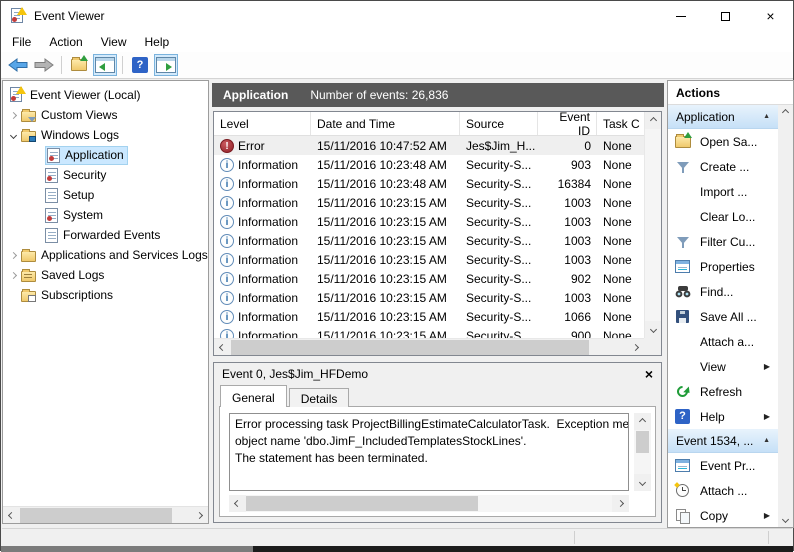  Describe the element at coordinates (105, 175) in the screenshot. I see `tree-item-security: Security` at that location.